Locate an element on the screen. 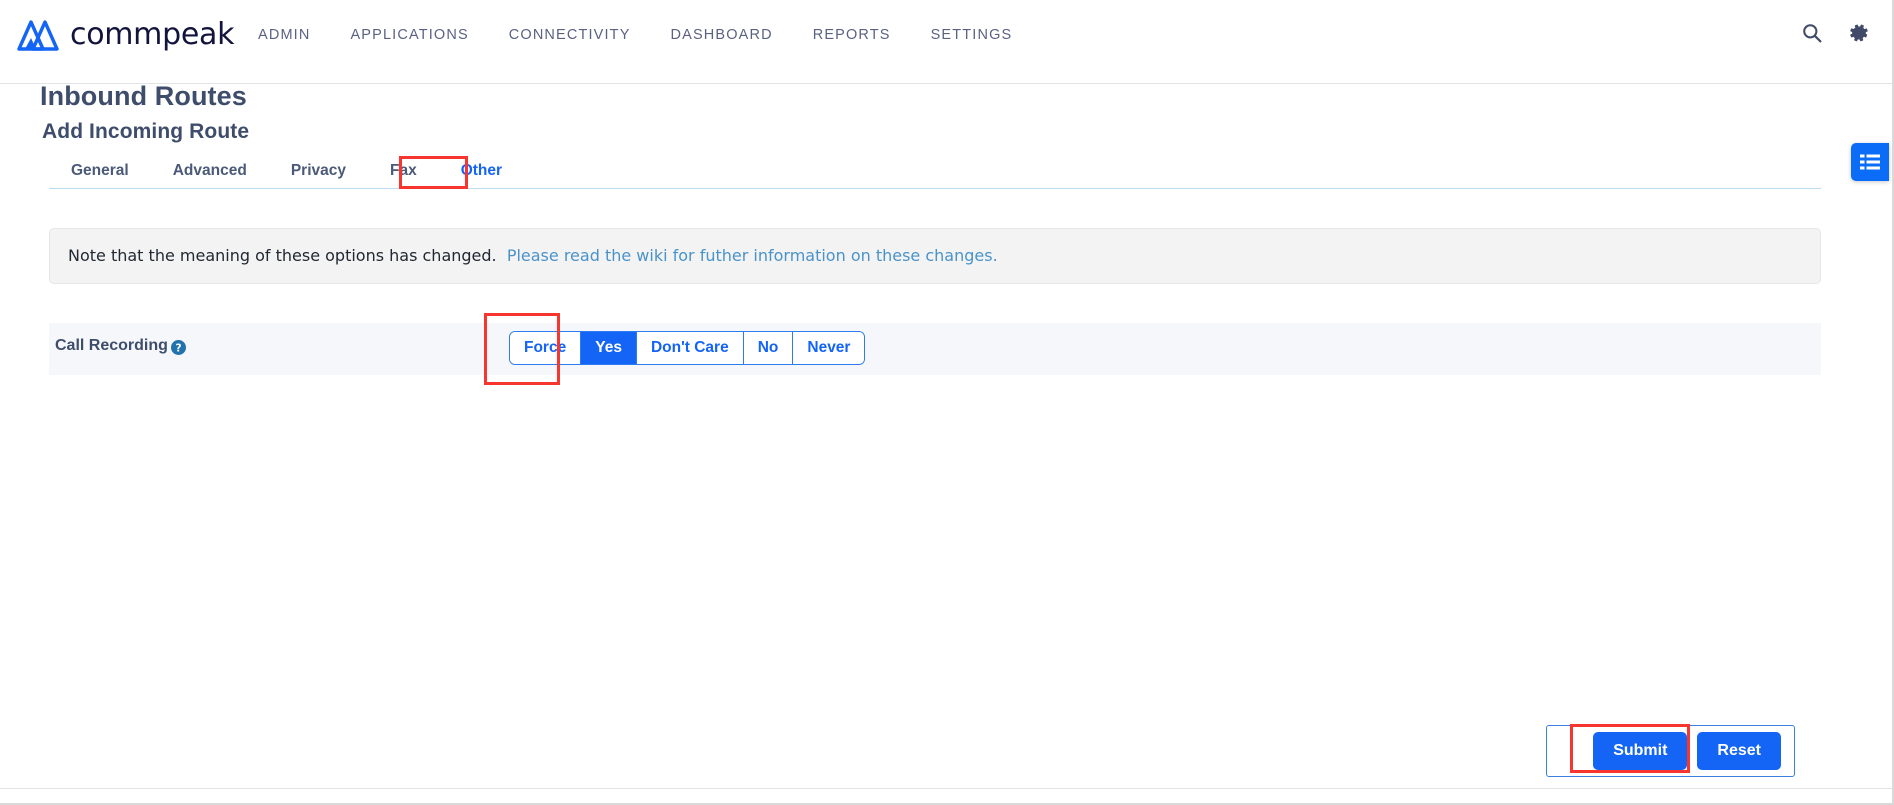  form-tabs: General Advanced Privacy Fax Other is located at coordinates (286, 172).